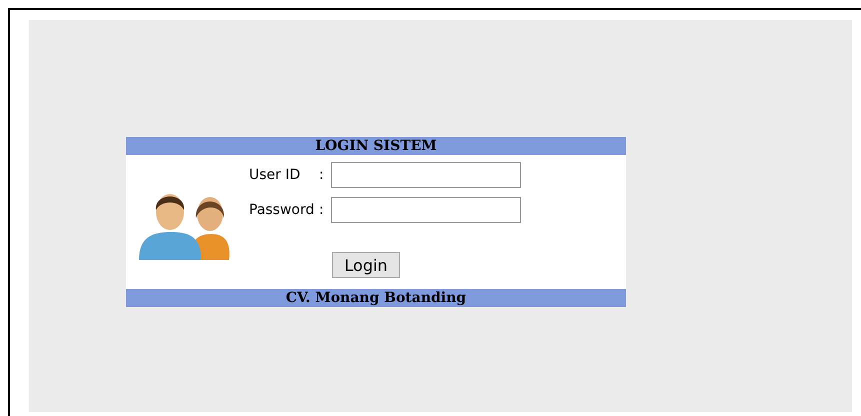 This screenshot has height=416, width=861. What do you see at coordinates (366, 265) in the screenshot?
I see `login-button: Login` at bounding box center [366, 265].